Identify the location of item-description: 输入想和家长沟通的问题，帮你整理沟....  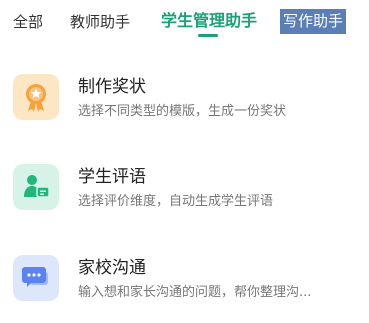
(195, 292).